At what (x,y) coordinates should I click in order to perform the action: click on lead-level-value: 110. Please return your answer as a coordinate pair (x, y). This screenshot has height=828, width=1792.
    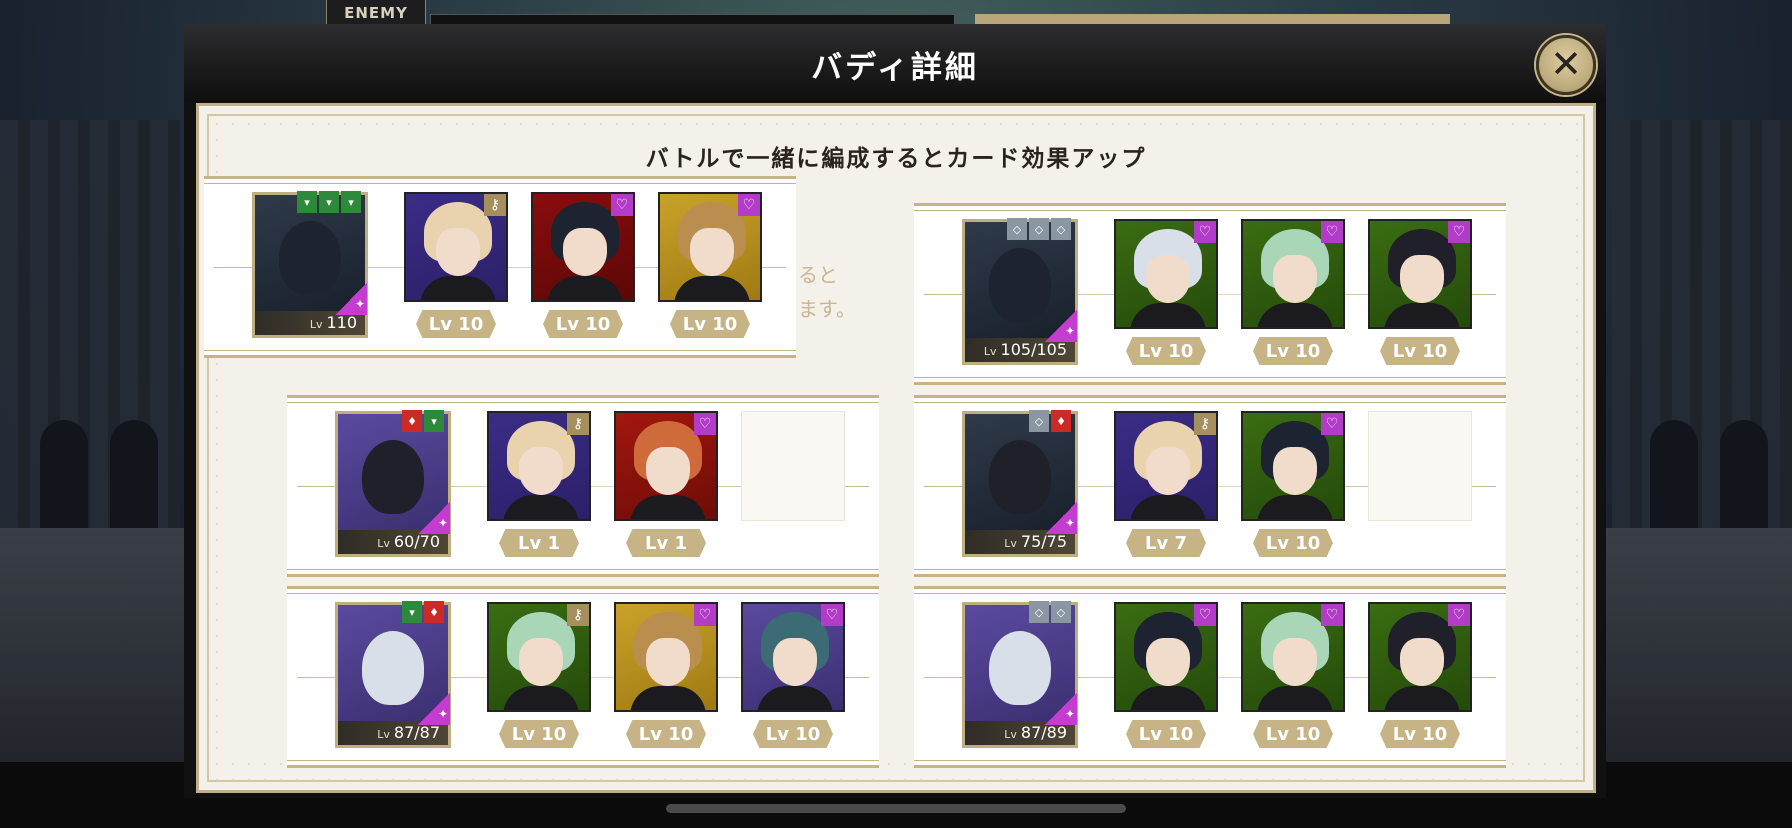
    Looking at the image, I should click on (341, 322).